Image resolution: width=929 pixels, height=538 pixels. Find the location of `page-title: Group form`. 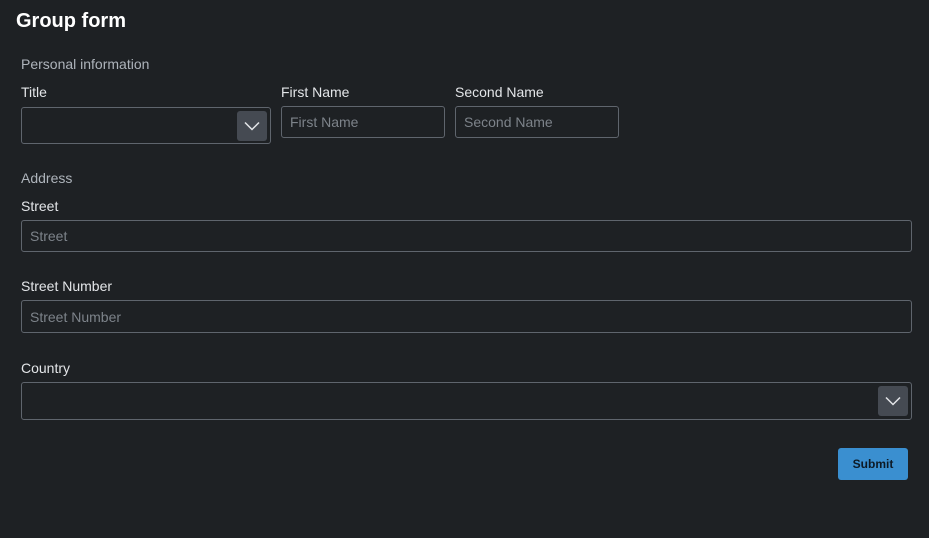

page-title: Group form is located at coordinates (71, 21).